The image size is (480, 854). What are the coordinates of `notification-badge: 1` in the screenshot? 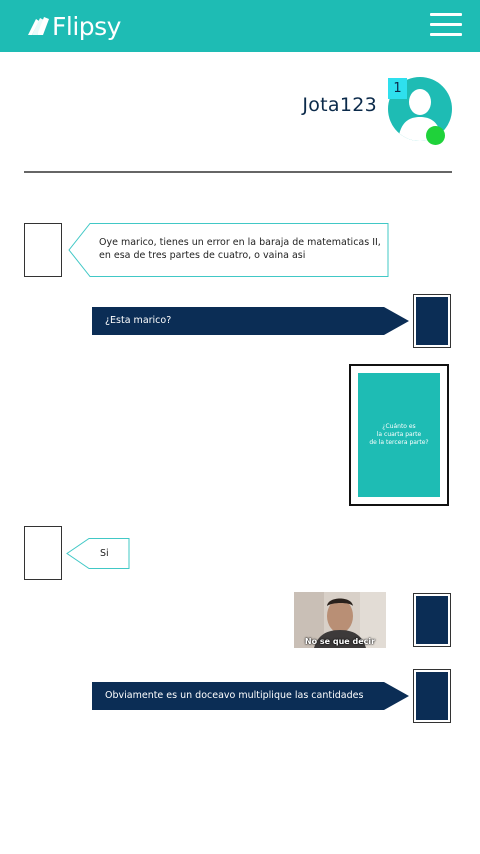 It's located at (397, 88).